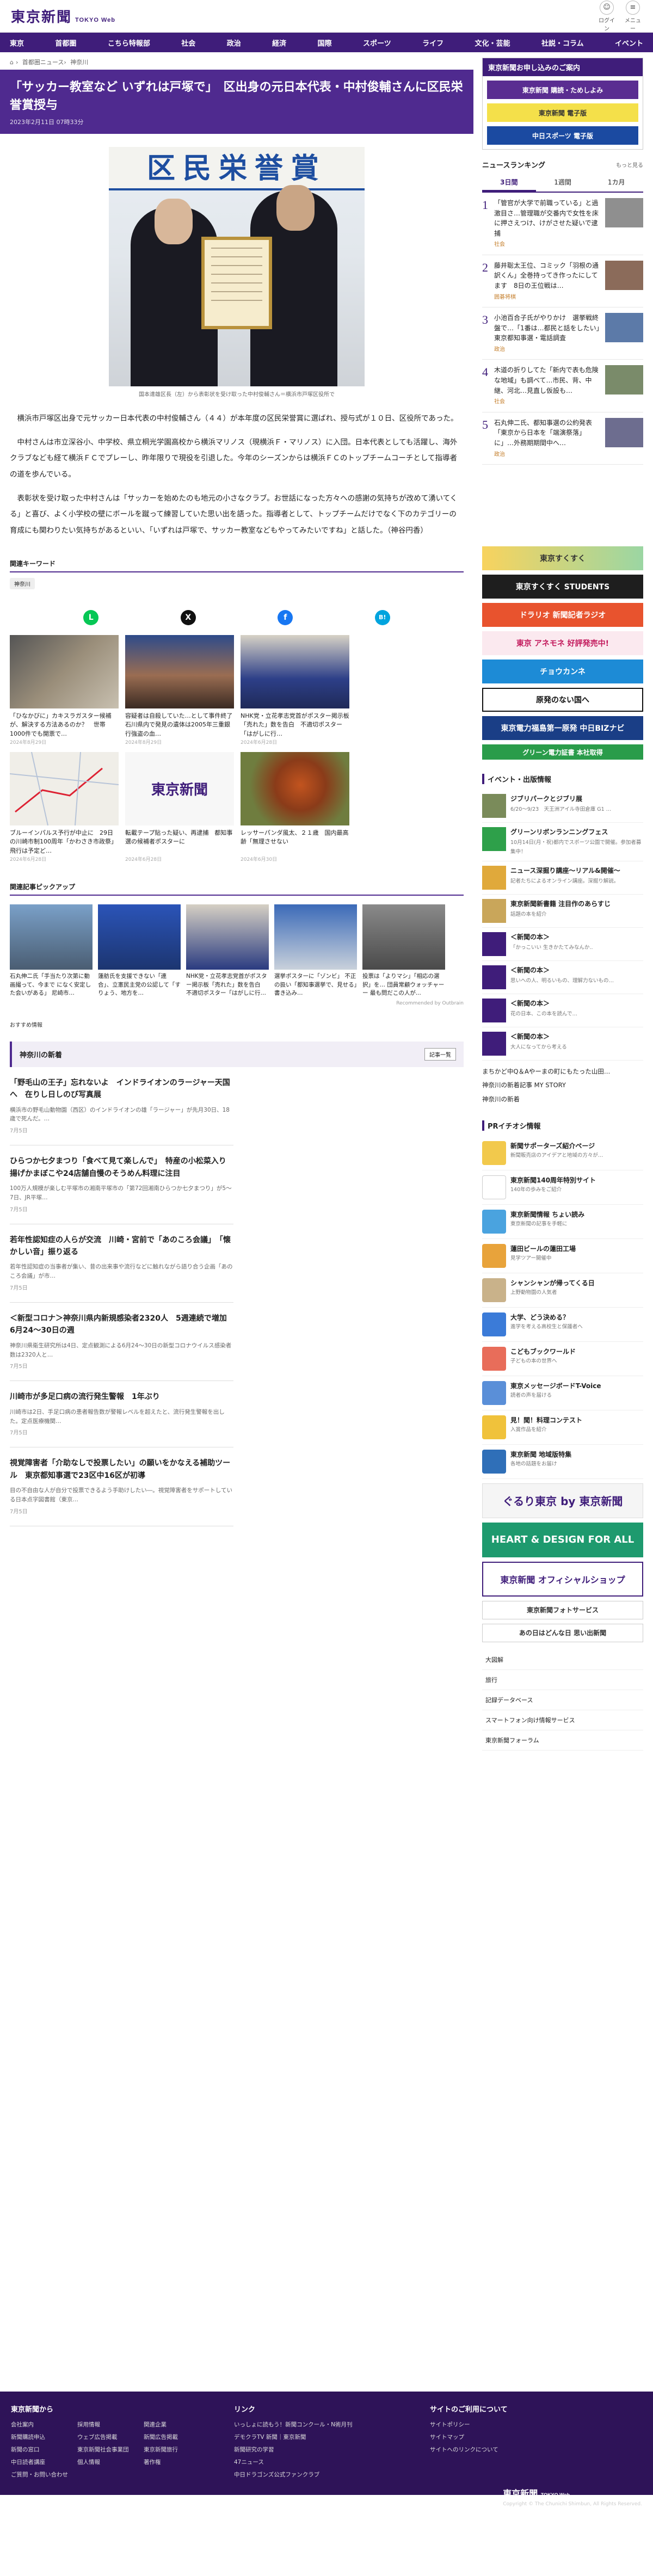  Describe the element at coordinates (629, 43) in the screenshot. I see `nav-item: イベント` at that location.